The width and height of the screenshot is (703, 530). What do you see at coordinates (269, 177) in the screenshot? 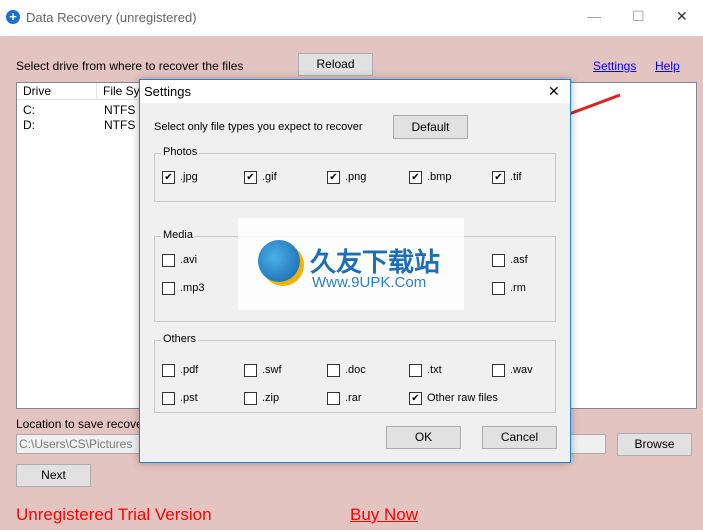
I see `checkbox-label: .gif` at bounding box center [269, 177].